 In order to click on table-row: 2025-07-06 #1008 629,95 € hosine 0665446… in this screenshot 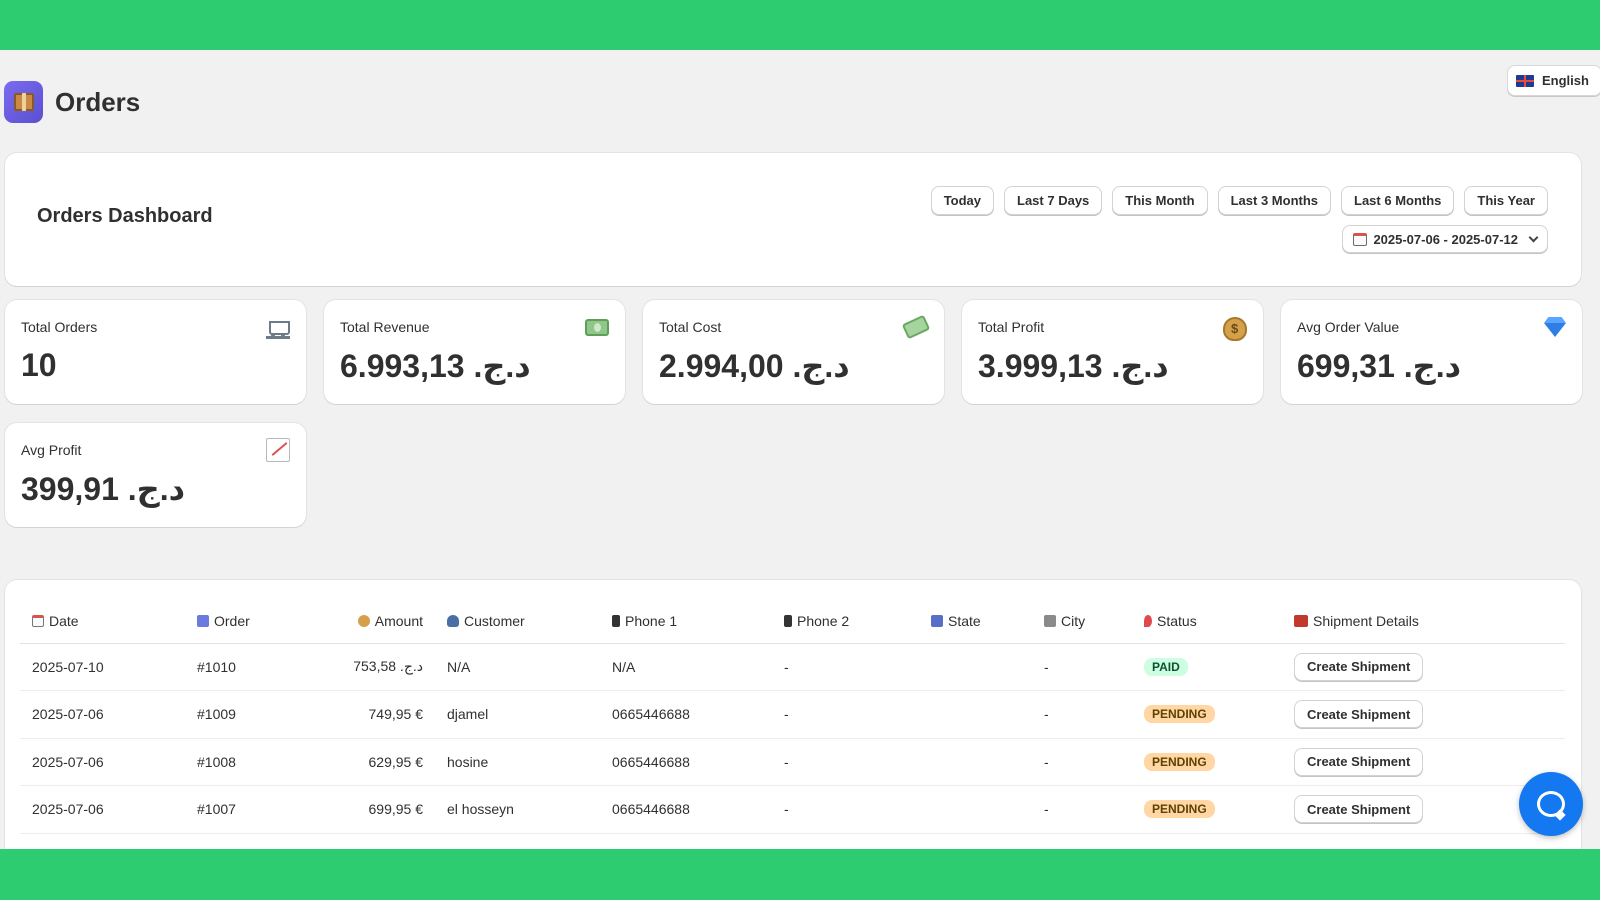, I will do `click(792, 762)`.